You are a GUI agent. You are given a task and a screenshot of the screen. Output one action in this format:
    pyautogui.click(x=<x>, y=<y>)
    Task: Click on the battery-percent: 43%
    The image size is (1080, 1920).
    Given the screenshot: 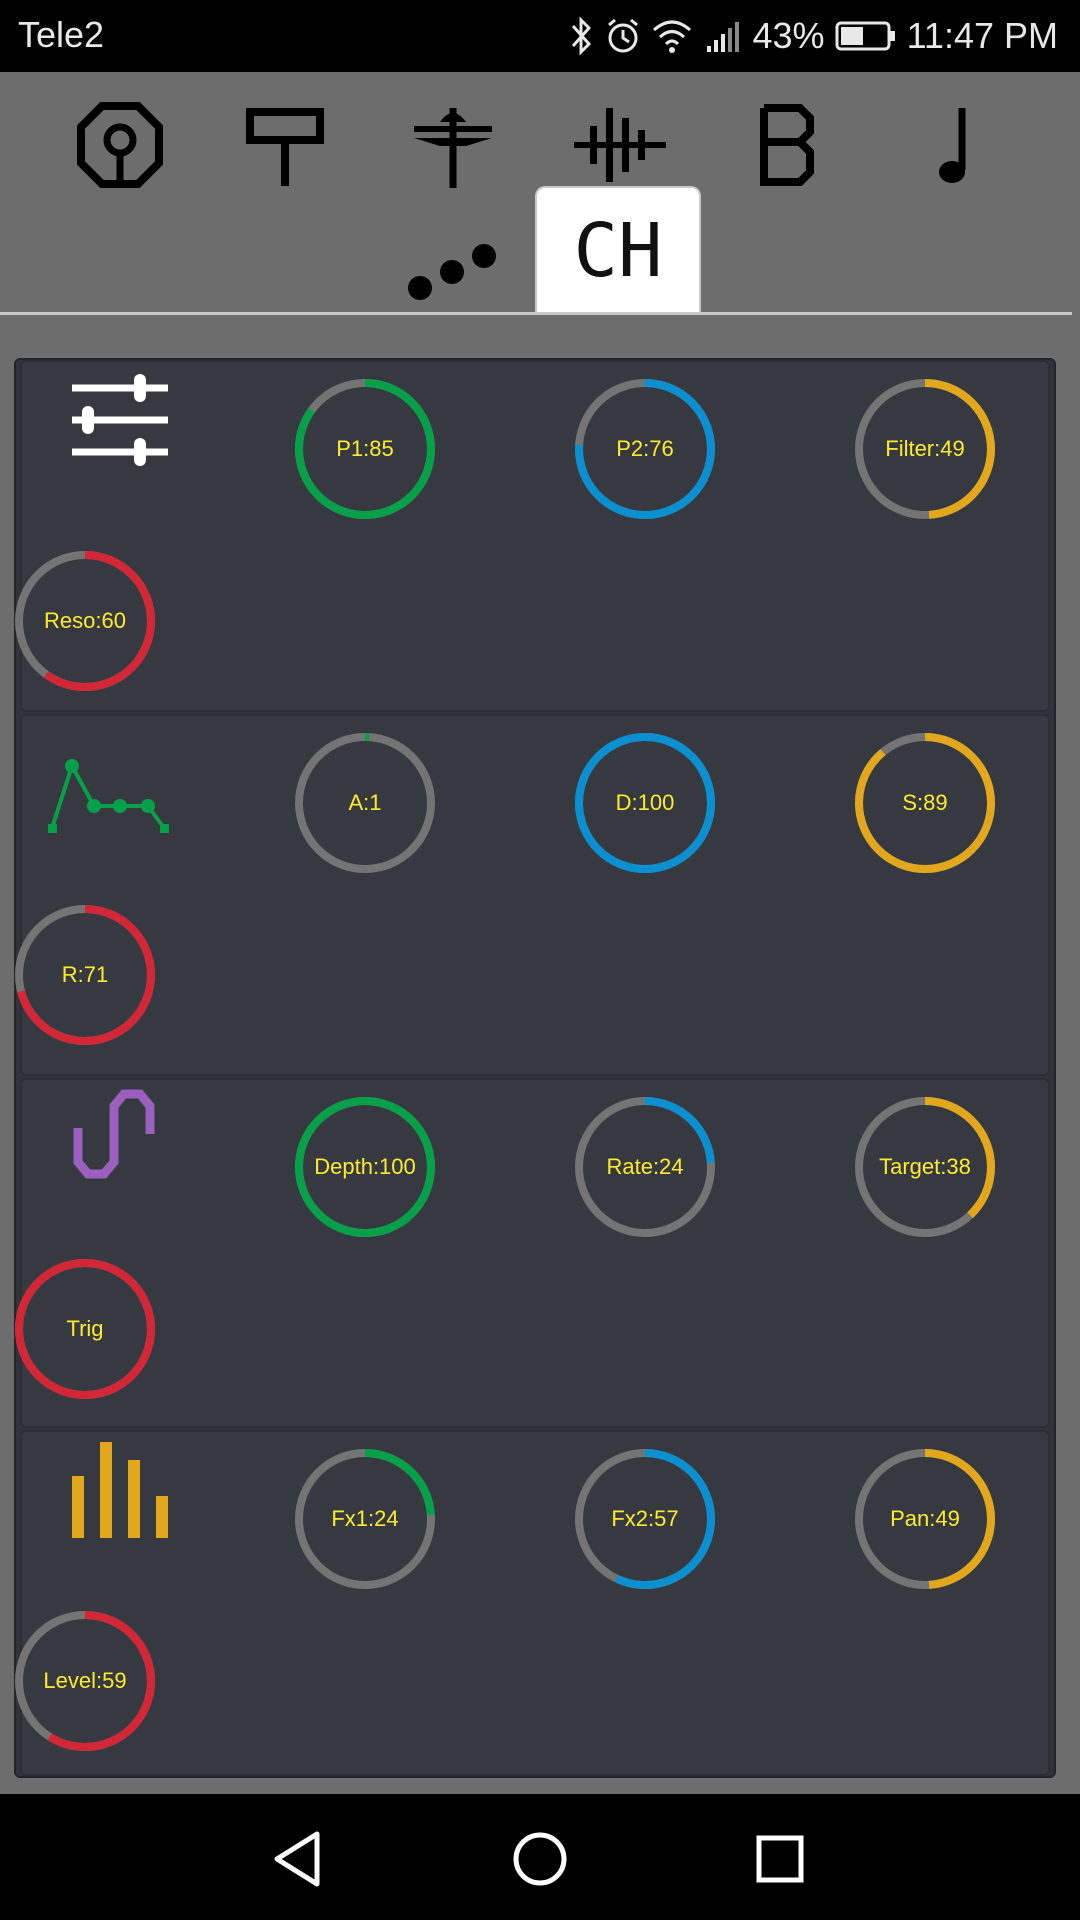 What is the action you would take?
    pyautogui.click(x=788, y=35)
    